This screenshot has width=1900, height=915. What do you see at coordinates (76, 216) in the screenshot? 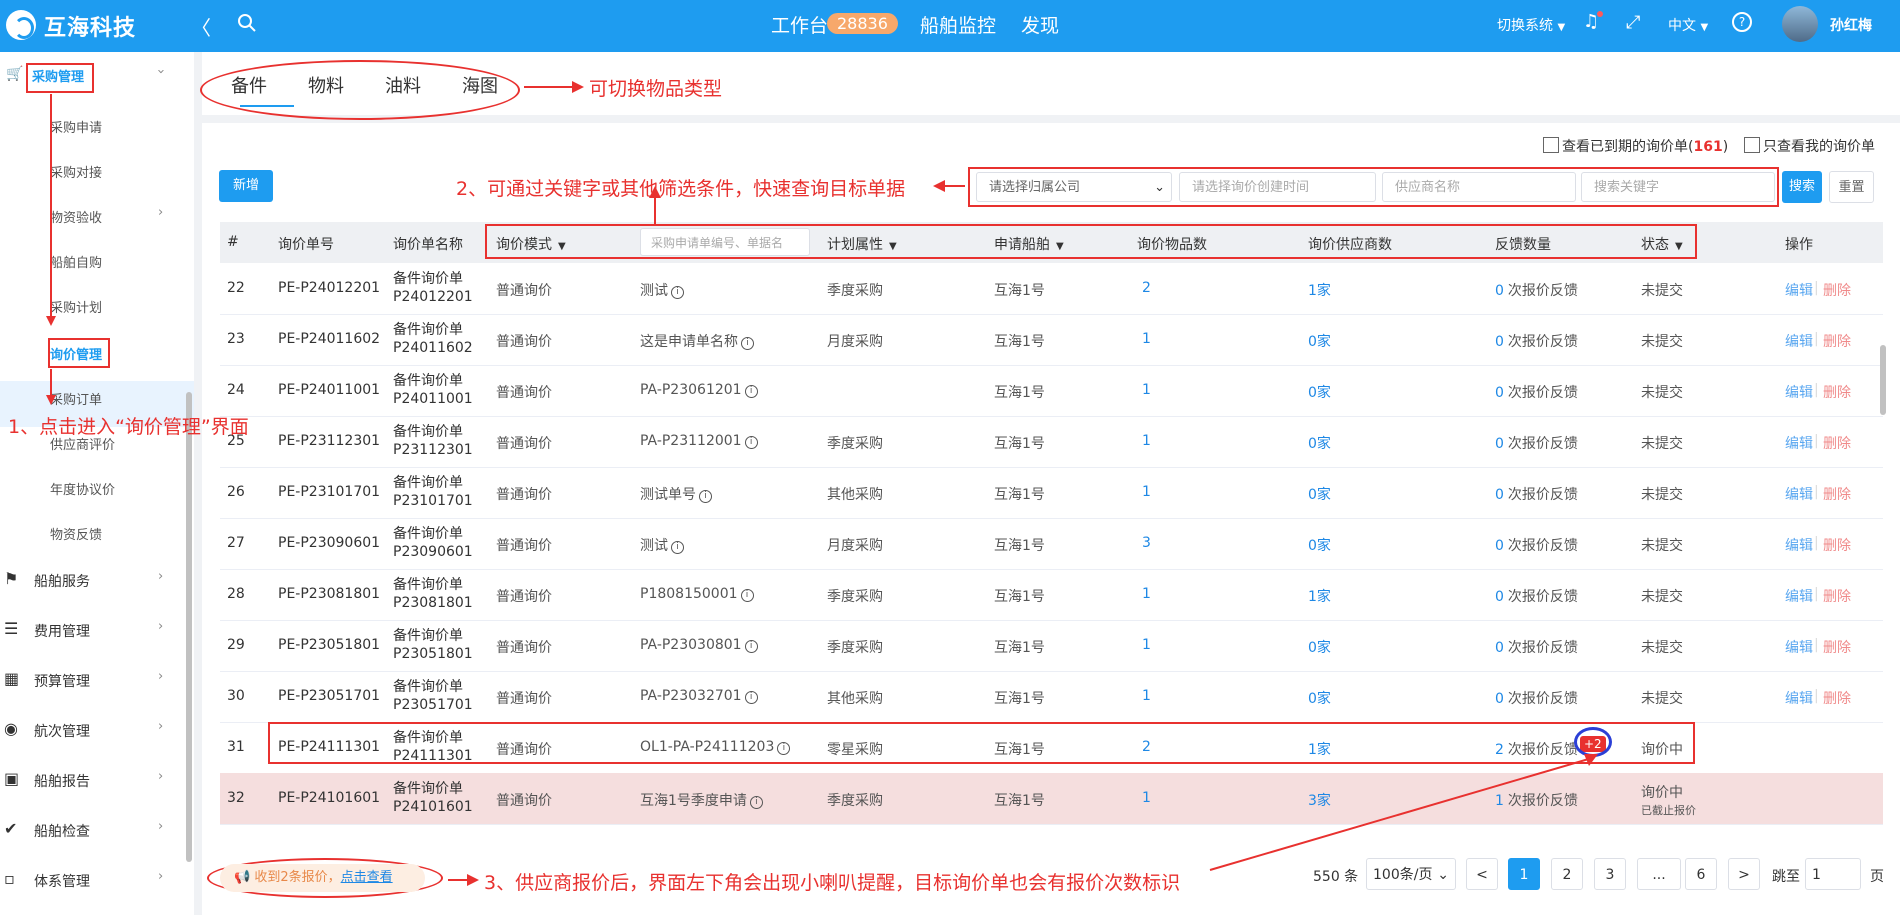
I see `sidebar-item-acceptance: 物资验收` at bounding box center [76, 216].